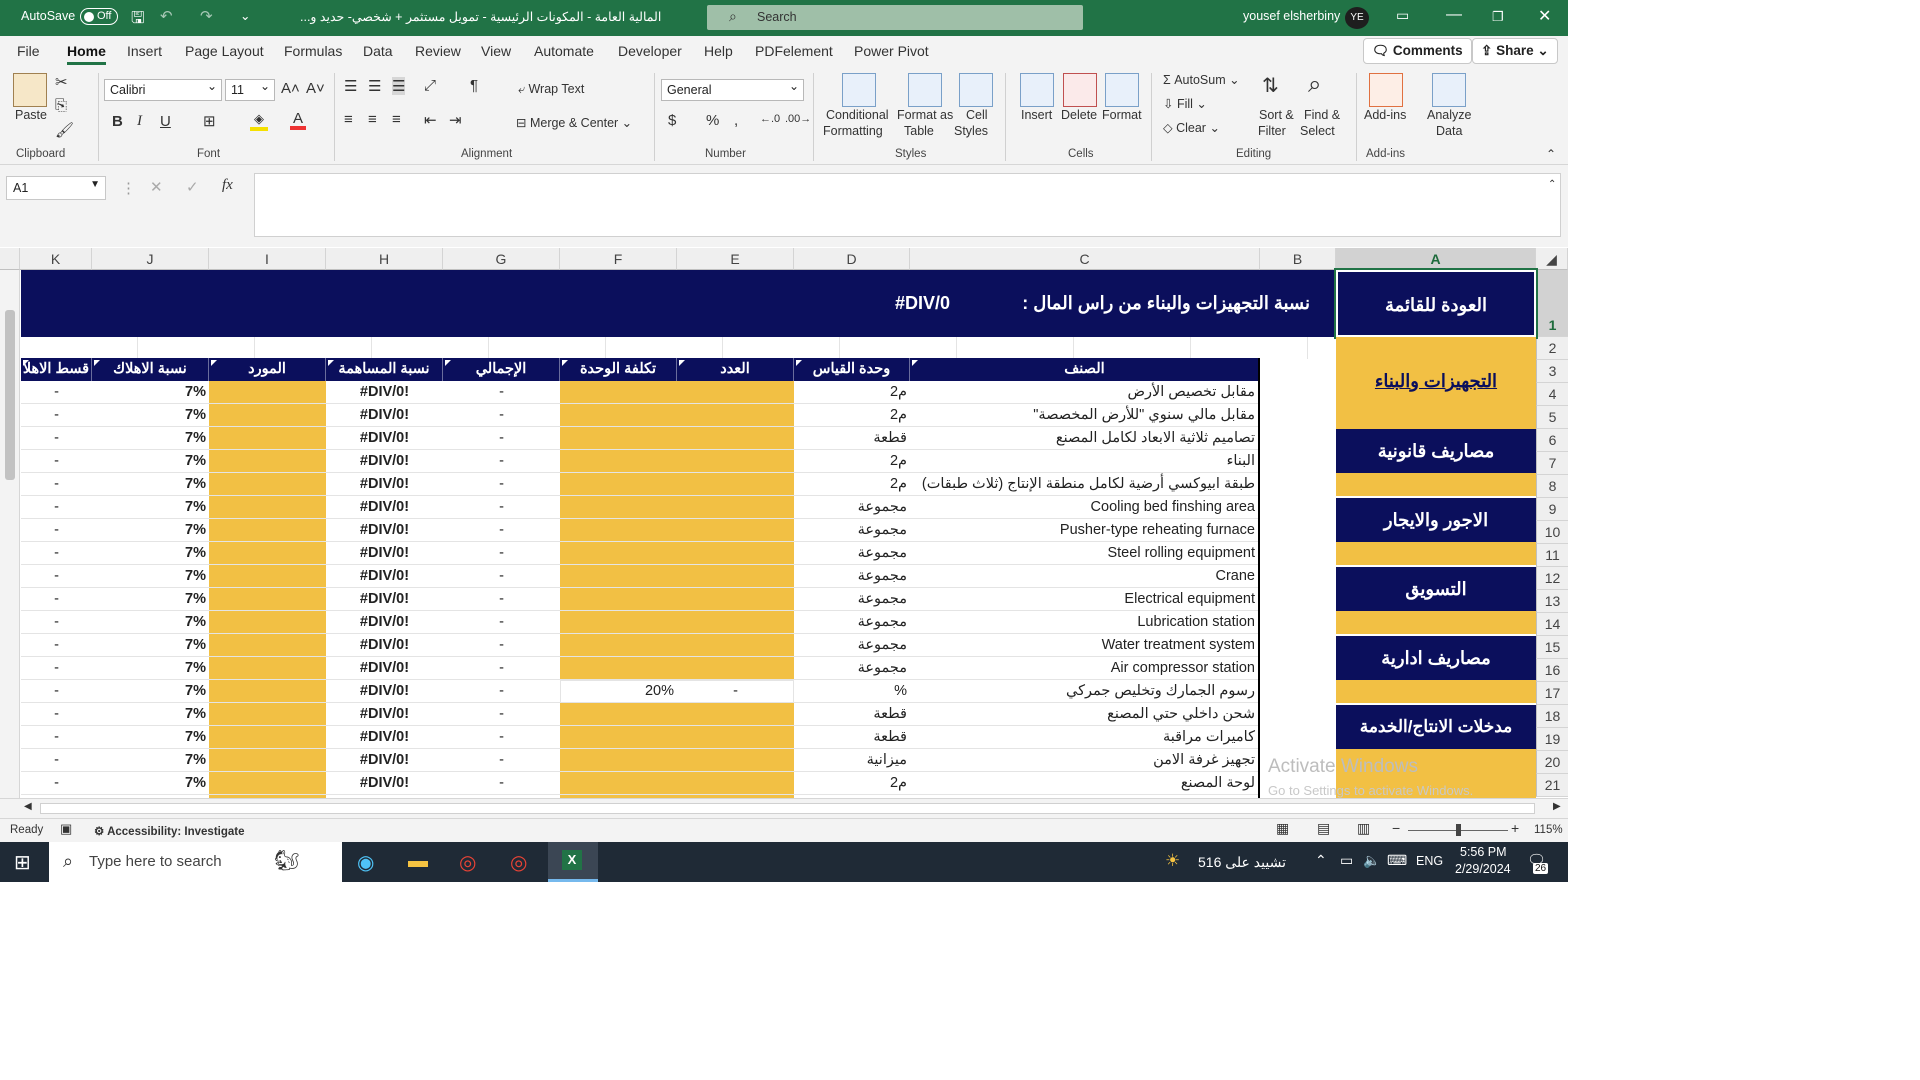 The image size is (1920, 1080). Describe the element at coordinates (1346, 860) in the screenshot. I see `network-icon: ▭` at that location.